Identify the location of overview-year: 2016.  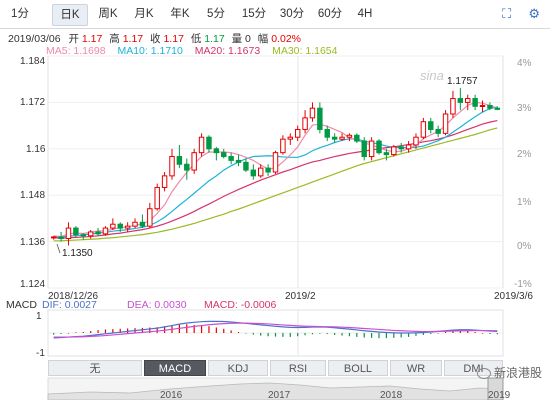
(171, 395).